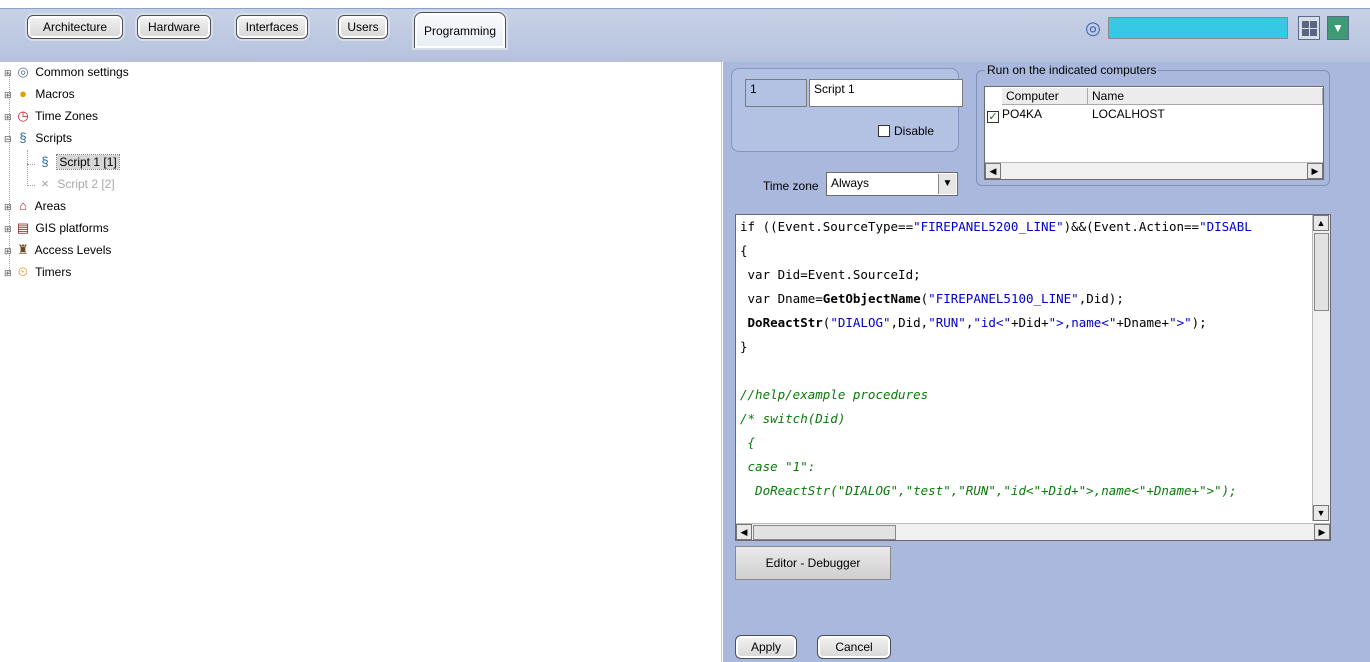 The width and height of the screenshot is (1370, 662). I want to click on gear-icon: ◎, so click(23, 71).